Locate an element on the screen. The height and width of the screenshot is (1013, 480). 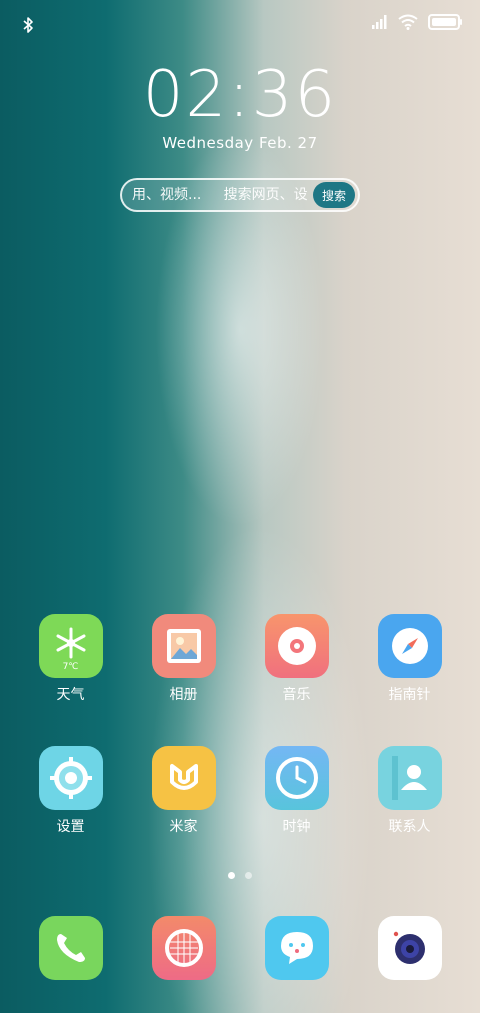
app-gallery: 相册 is located at coordinates (183, 659).